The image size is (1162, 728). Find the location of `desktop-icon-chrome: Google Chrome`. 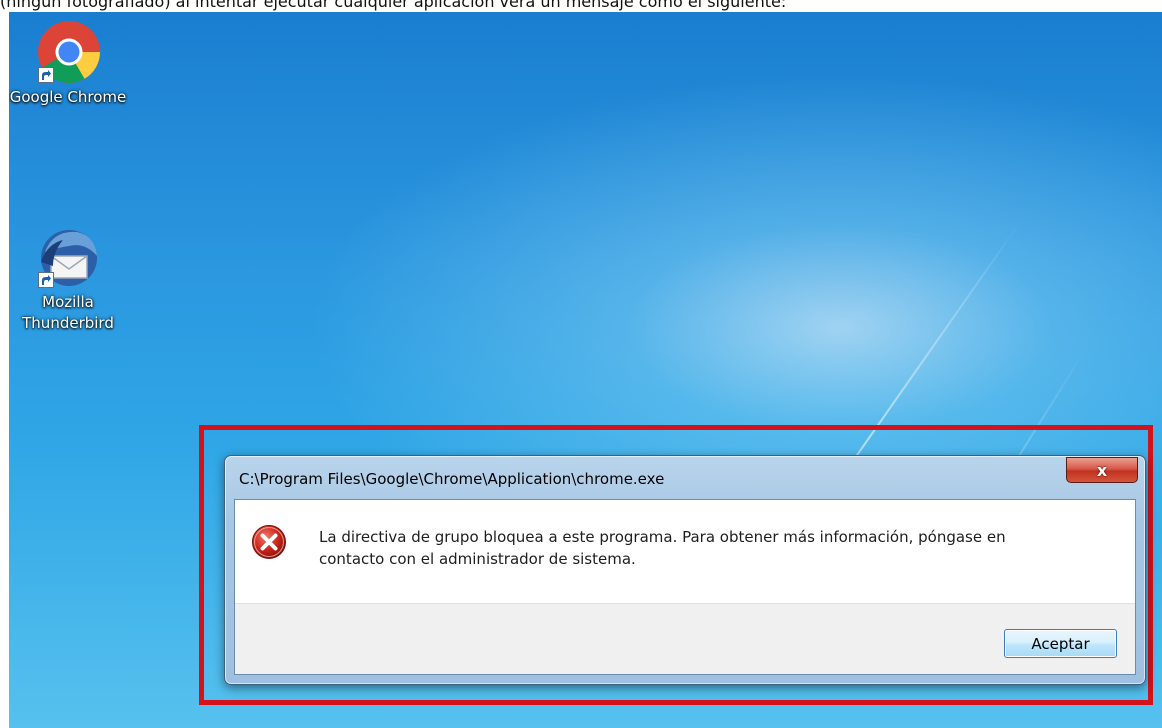

desktop-icon-chrome: Google Chrome is located at coordinates (73, 62).